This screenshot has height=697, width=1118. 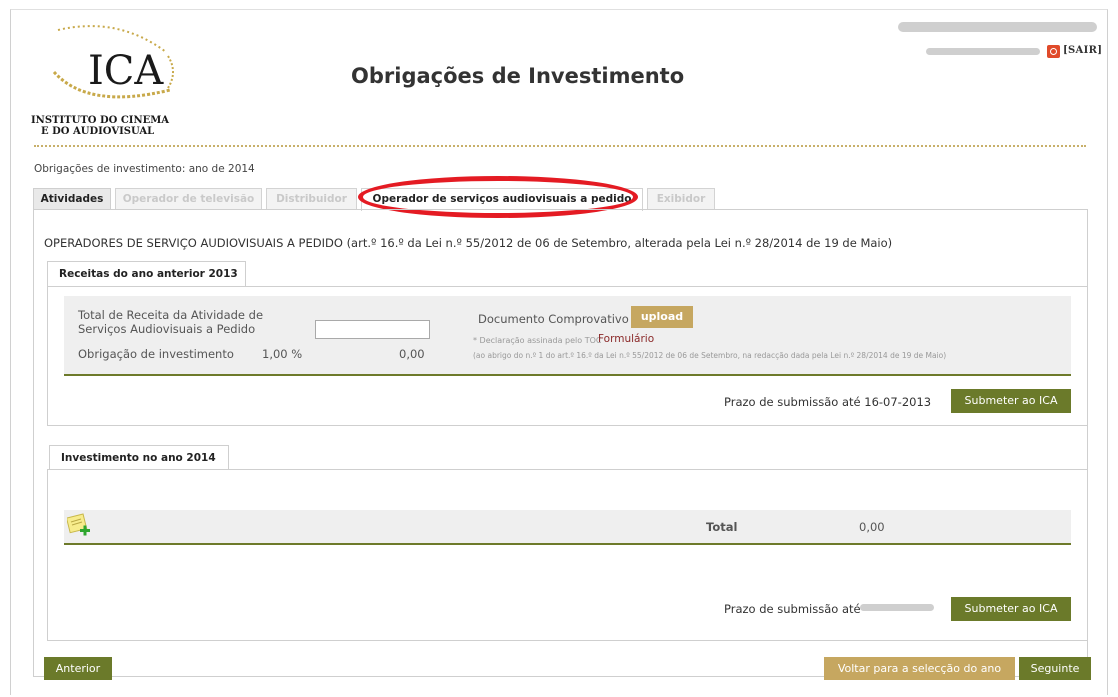 I want to click on seguinte-button: Seguinte, so click(x=1055, y=668).